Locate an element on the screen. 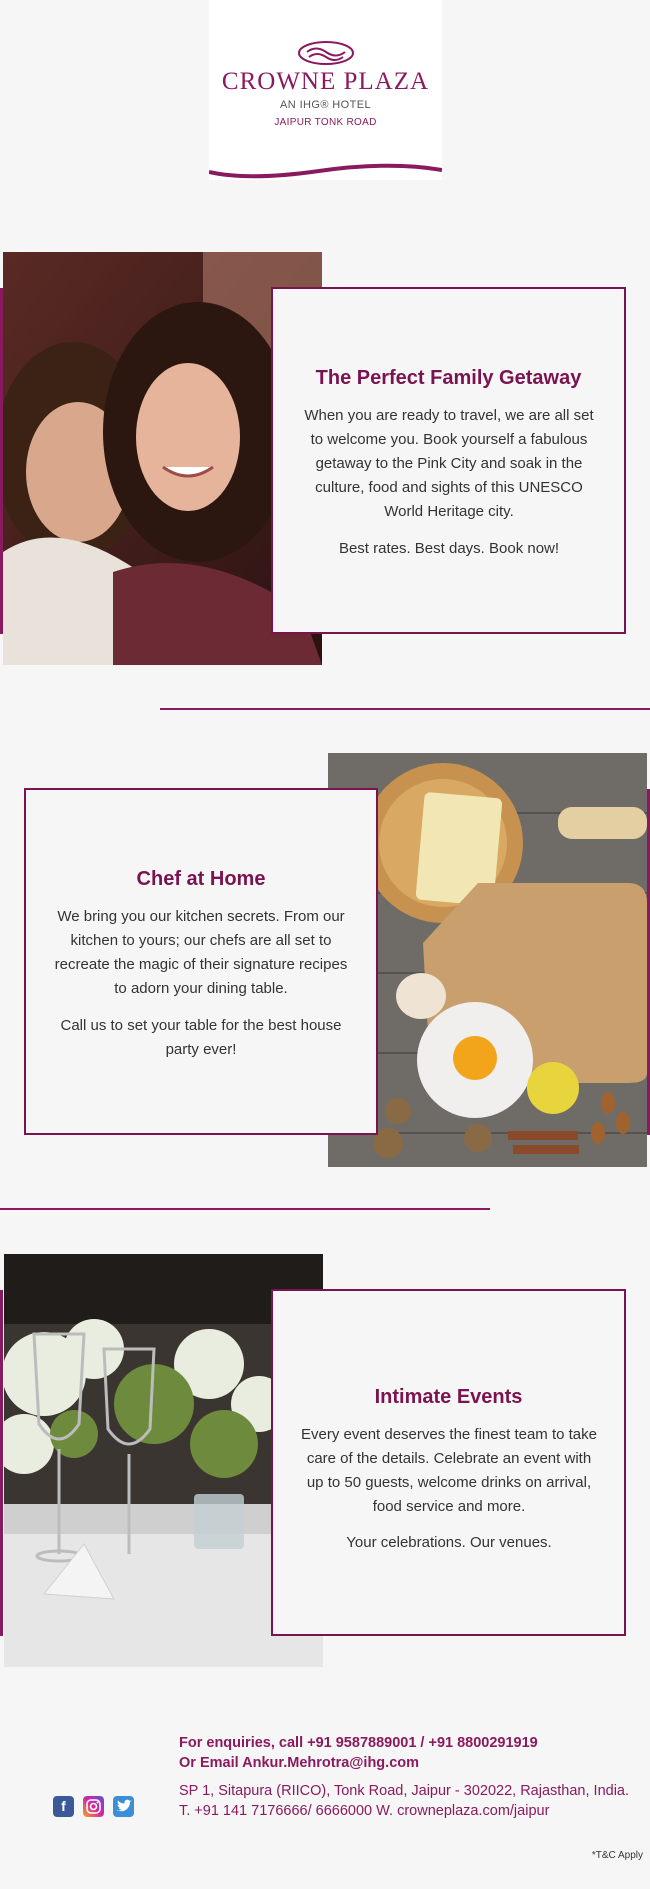  enquiry-email-link: Or Email Ankur.Mehrotra@ihg.com is located at coordinates (299, 1763).